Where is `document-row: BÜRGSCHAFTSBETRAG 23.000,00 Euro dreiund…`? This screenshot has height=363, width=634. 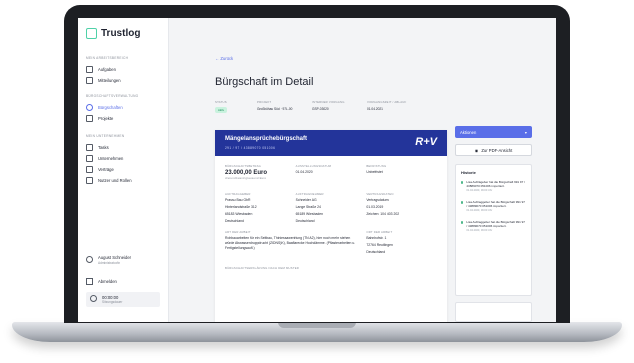
document-row: BÜRGSCHAFTSBETRAG 23.000,00 Euro dreiund… is located at coordinates (306, 172).